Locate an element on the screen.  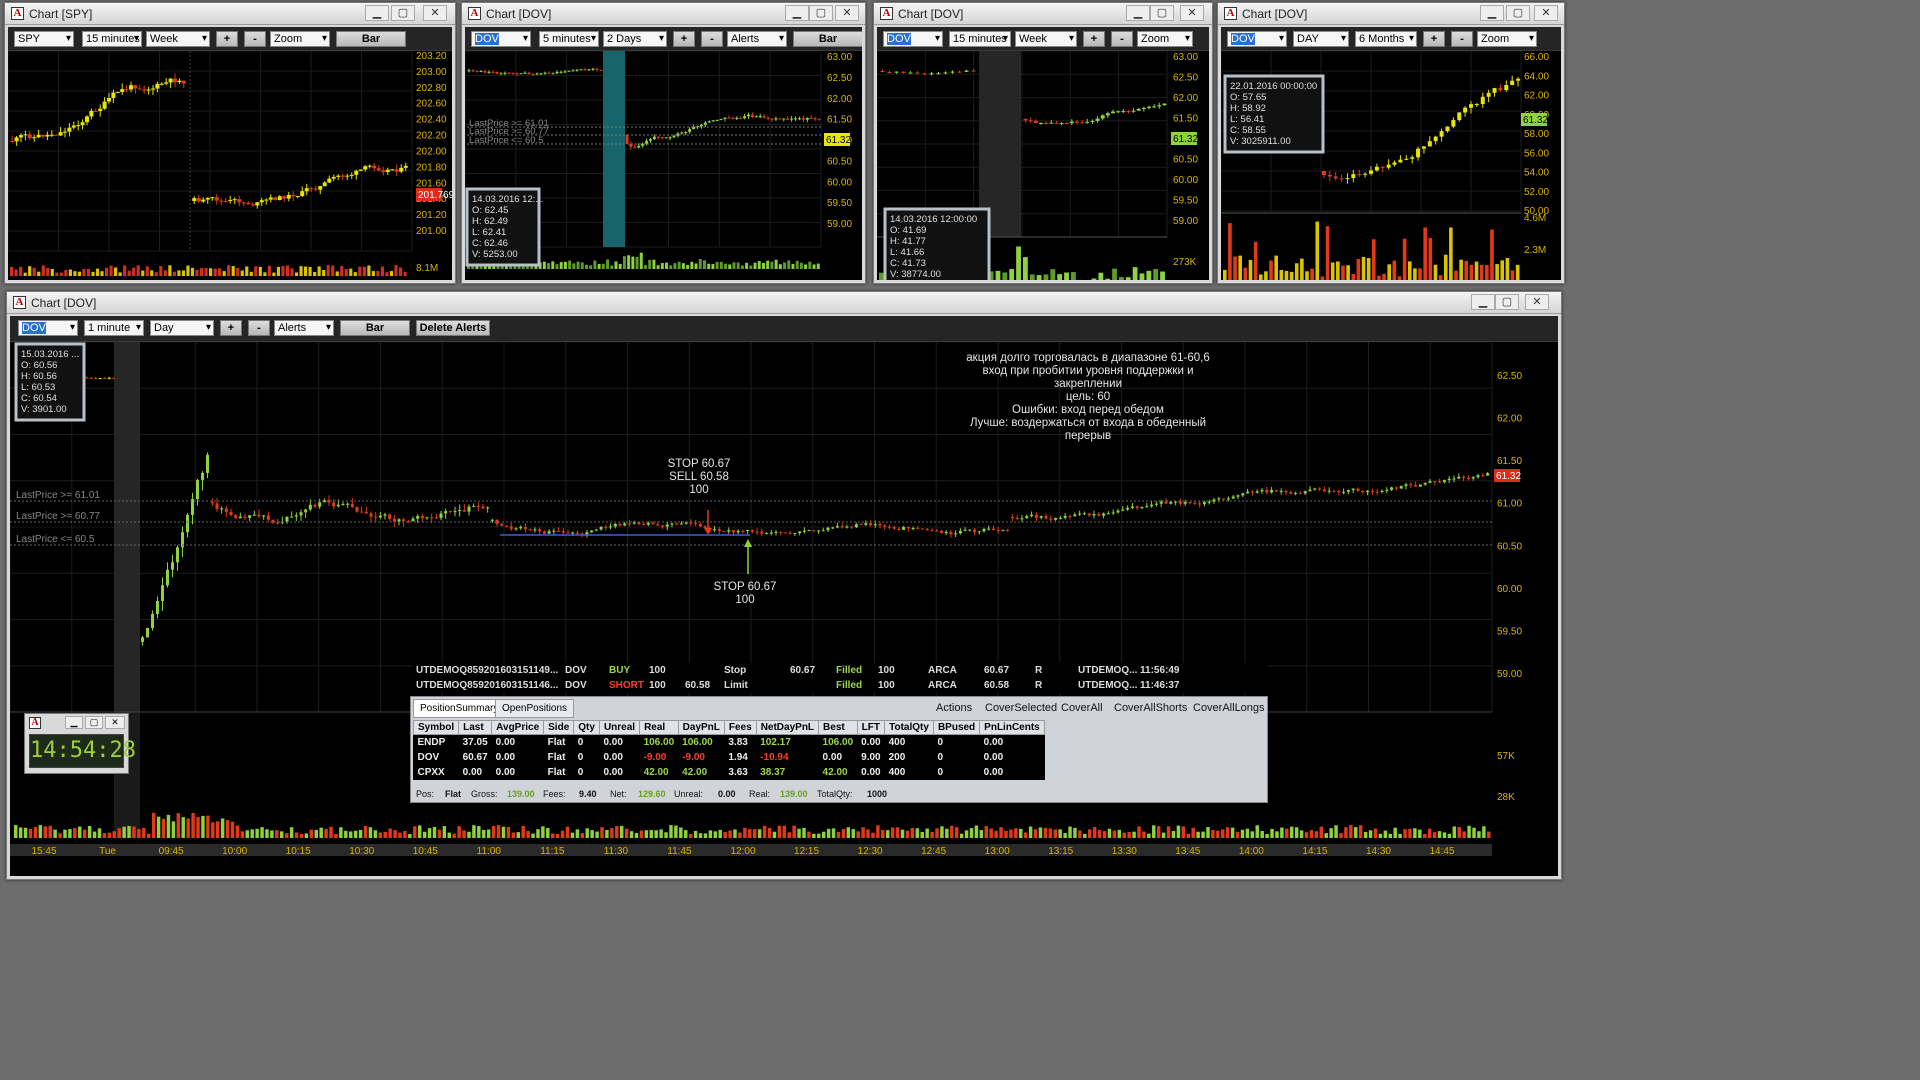
col-header-qty: Qty is located at coordinates (586, 727).